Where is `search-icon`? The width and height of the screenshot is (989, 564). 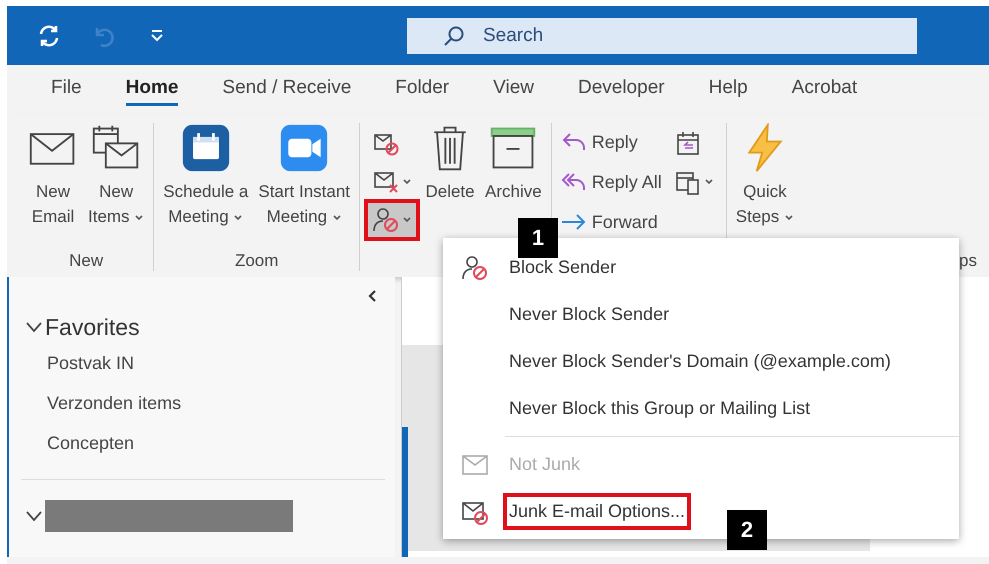
search-icon is located at coordinates (454, 35).